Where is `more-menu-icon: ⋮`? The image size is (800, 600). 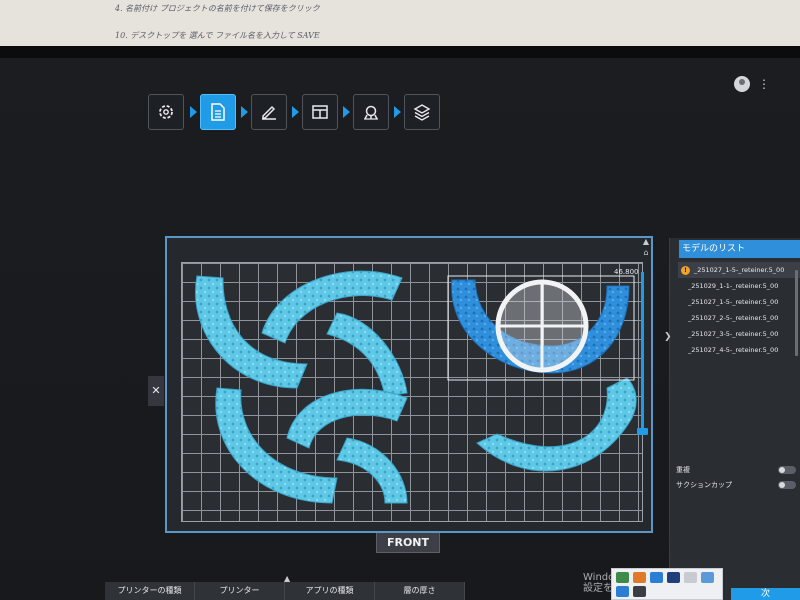 more-menu-icon: ⋮ is located at coordinates (764, 84).